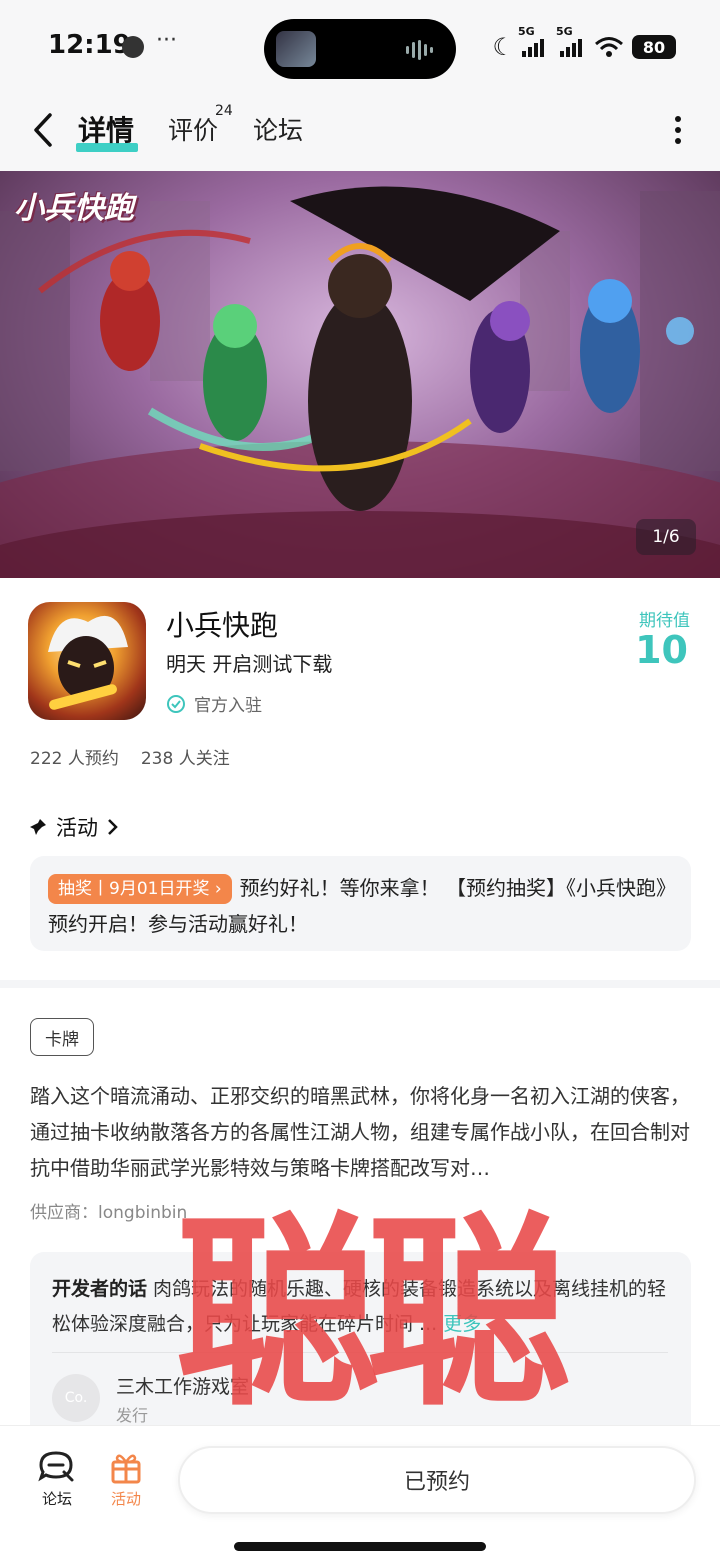 The image size is (720, 1559). What do you see at coordinates (62, 1037) in the screenshot?
I see `genre-tag: 卡牌` at bounding box center [62, 1037].